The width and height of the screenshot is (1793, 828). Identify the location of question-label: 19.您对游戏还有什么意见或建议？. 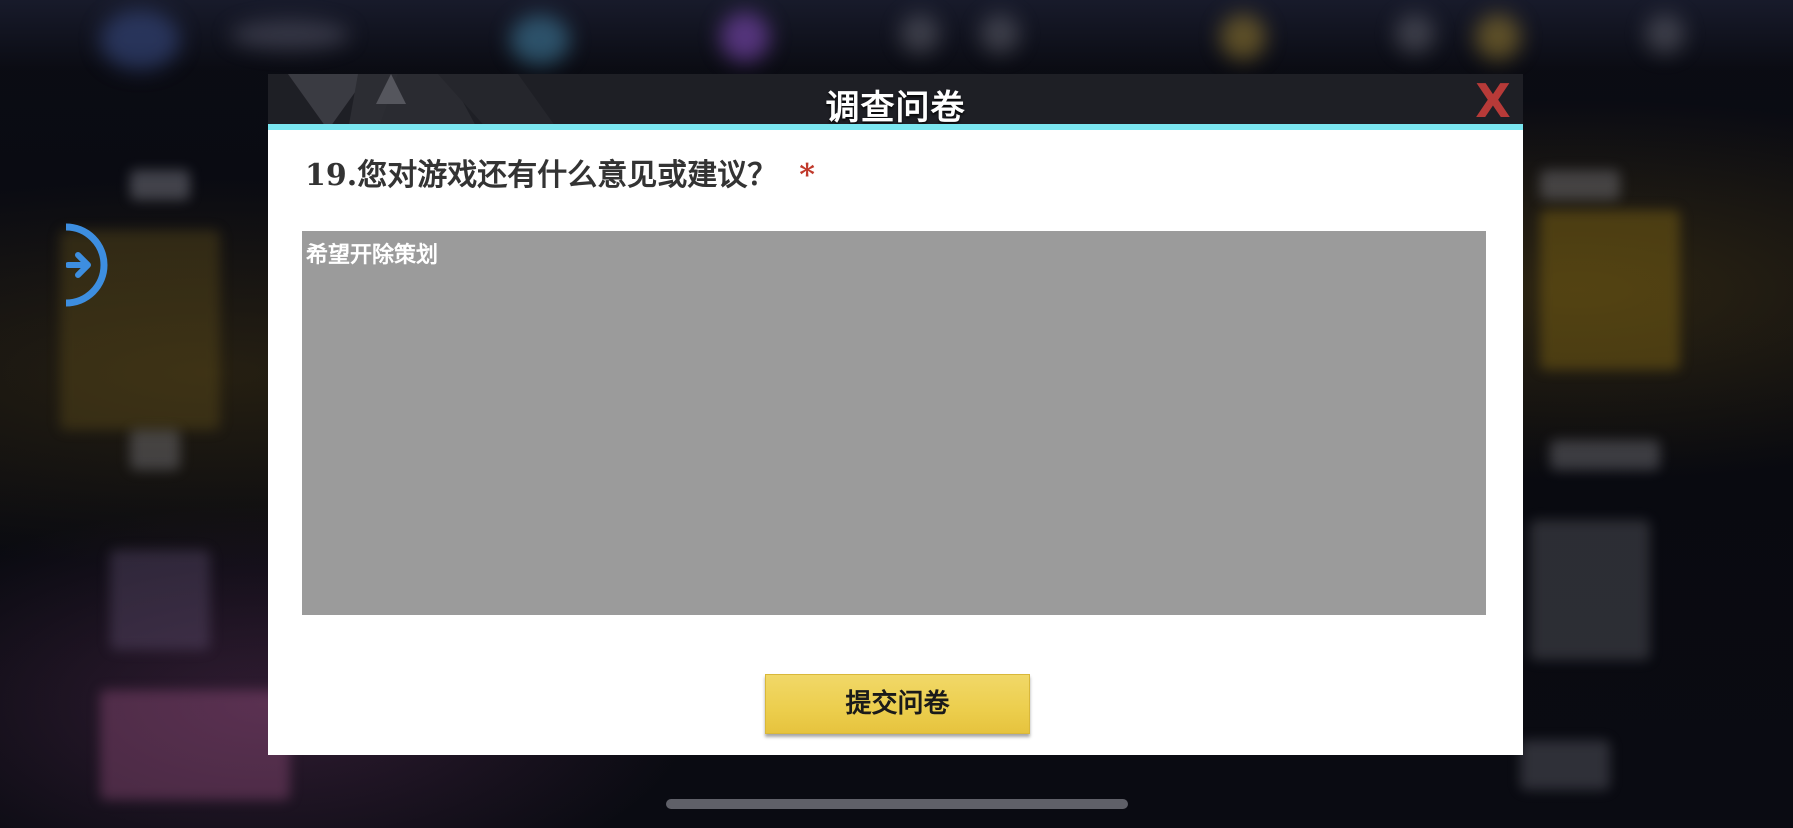
(541, 175).